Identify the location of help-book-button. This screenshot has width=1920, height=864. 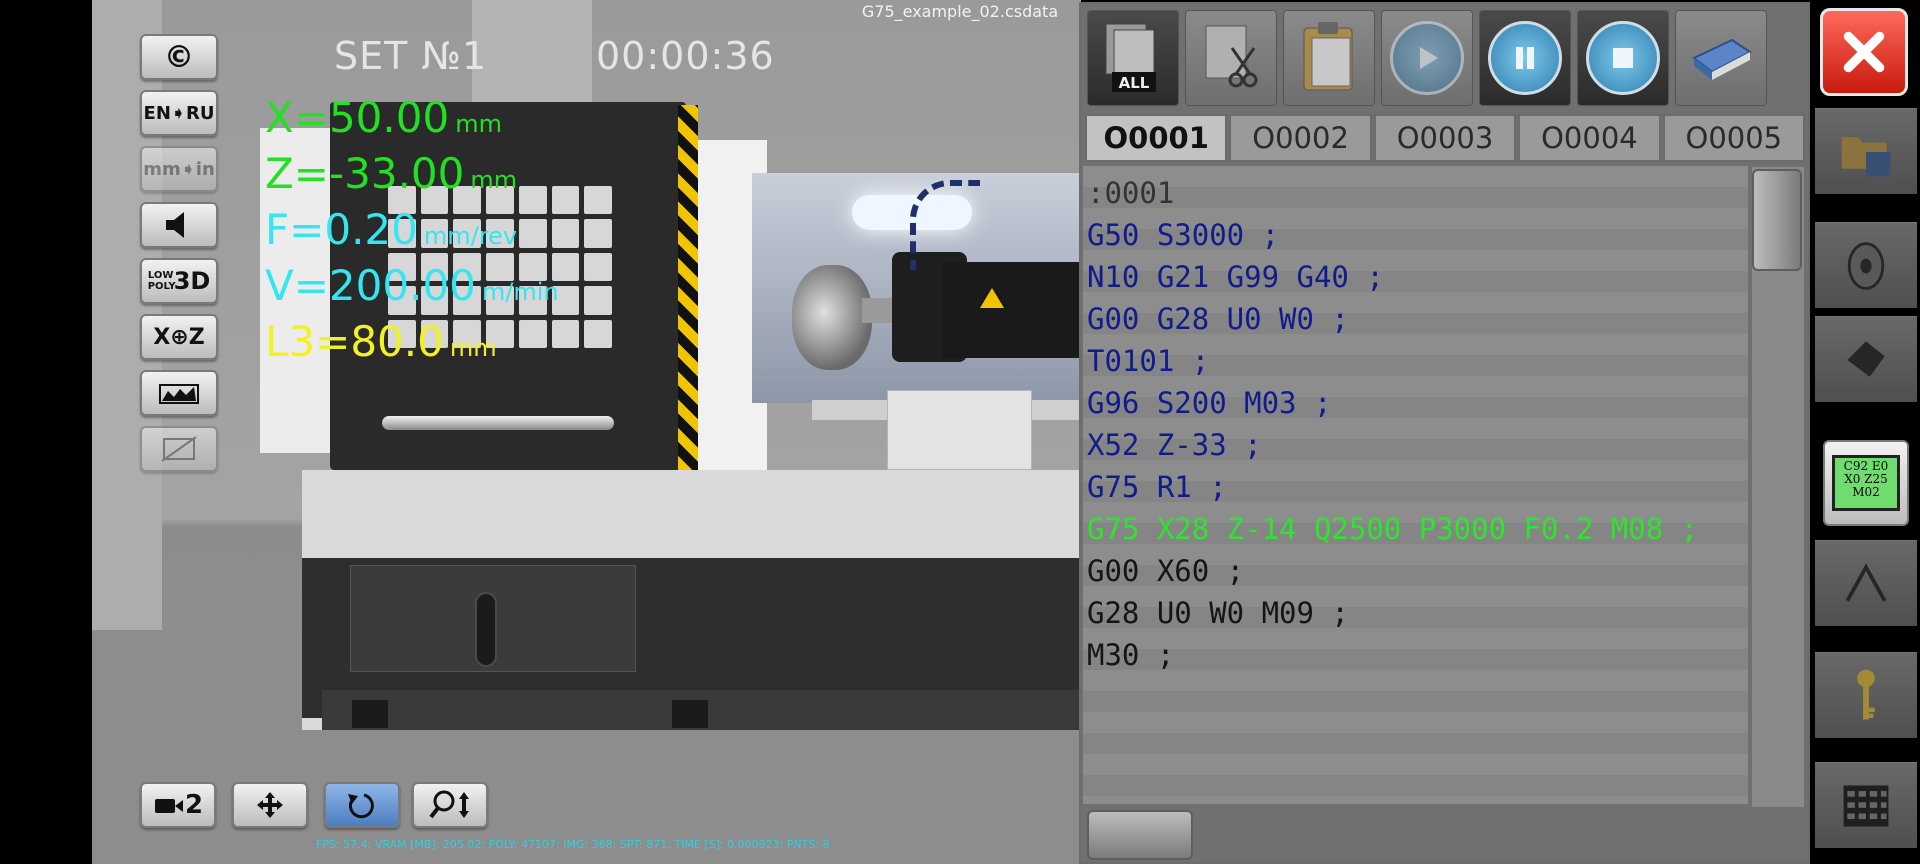
(1721, 58).